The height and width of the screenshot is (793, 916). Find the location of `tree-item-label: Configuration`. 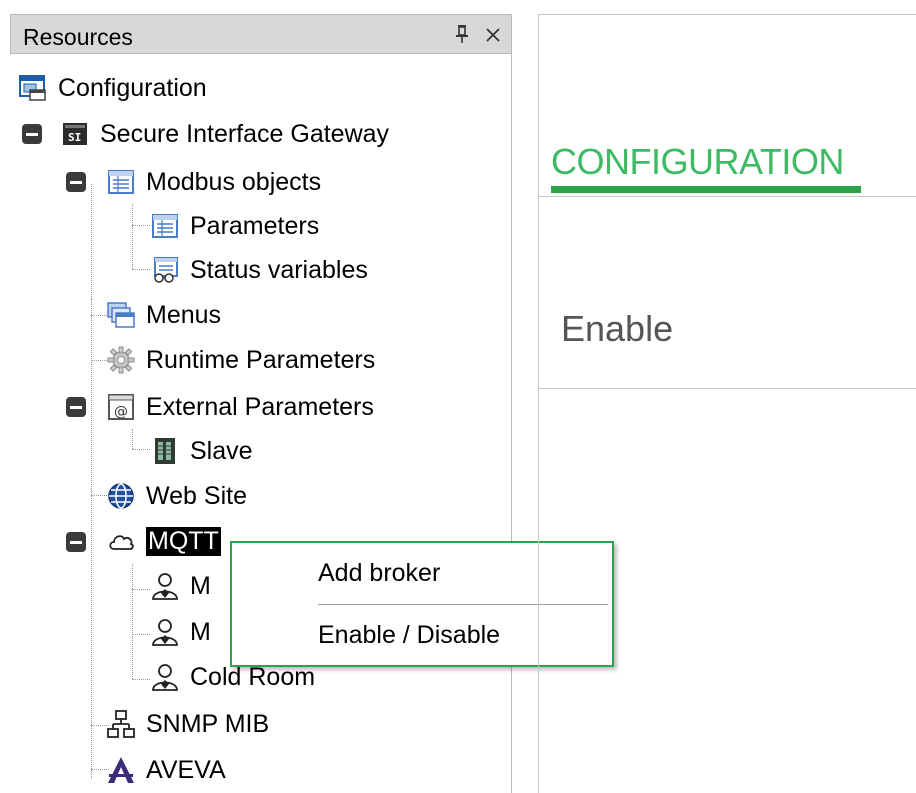

tree-item-label: Configuration is located at coordinates (132, 87).